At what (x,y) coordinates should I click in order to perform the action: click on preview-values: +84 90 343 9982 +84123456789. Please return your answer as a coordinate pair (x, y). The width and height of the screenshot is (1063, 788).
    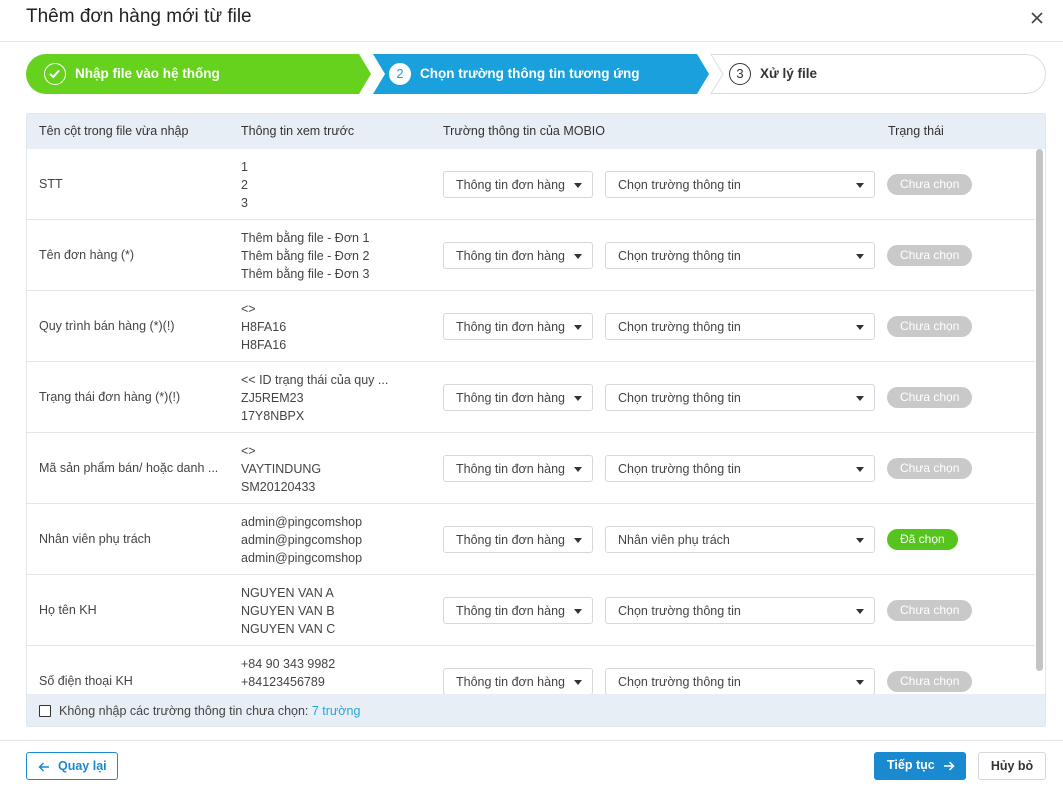
    Looking at the image, I should click on (331, 673).